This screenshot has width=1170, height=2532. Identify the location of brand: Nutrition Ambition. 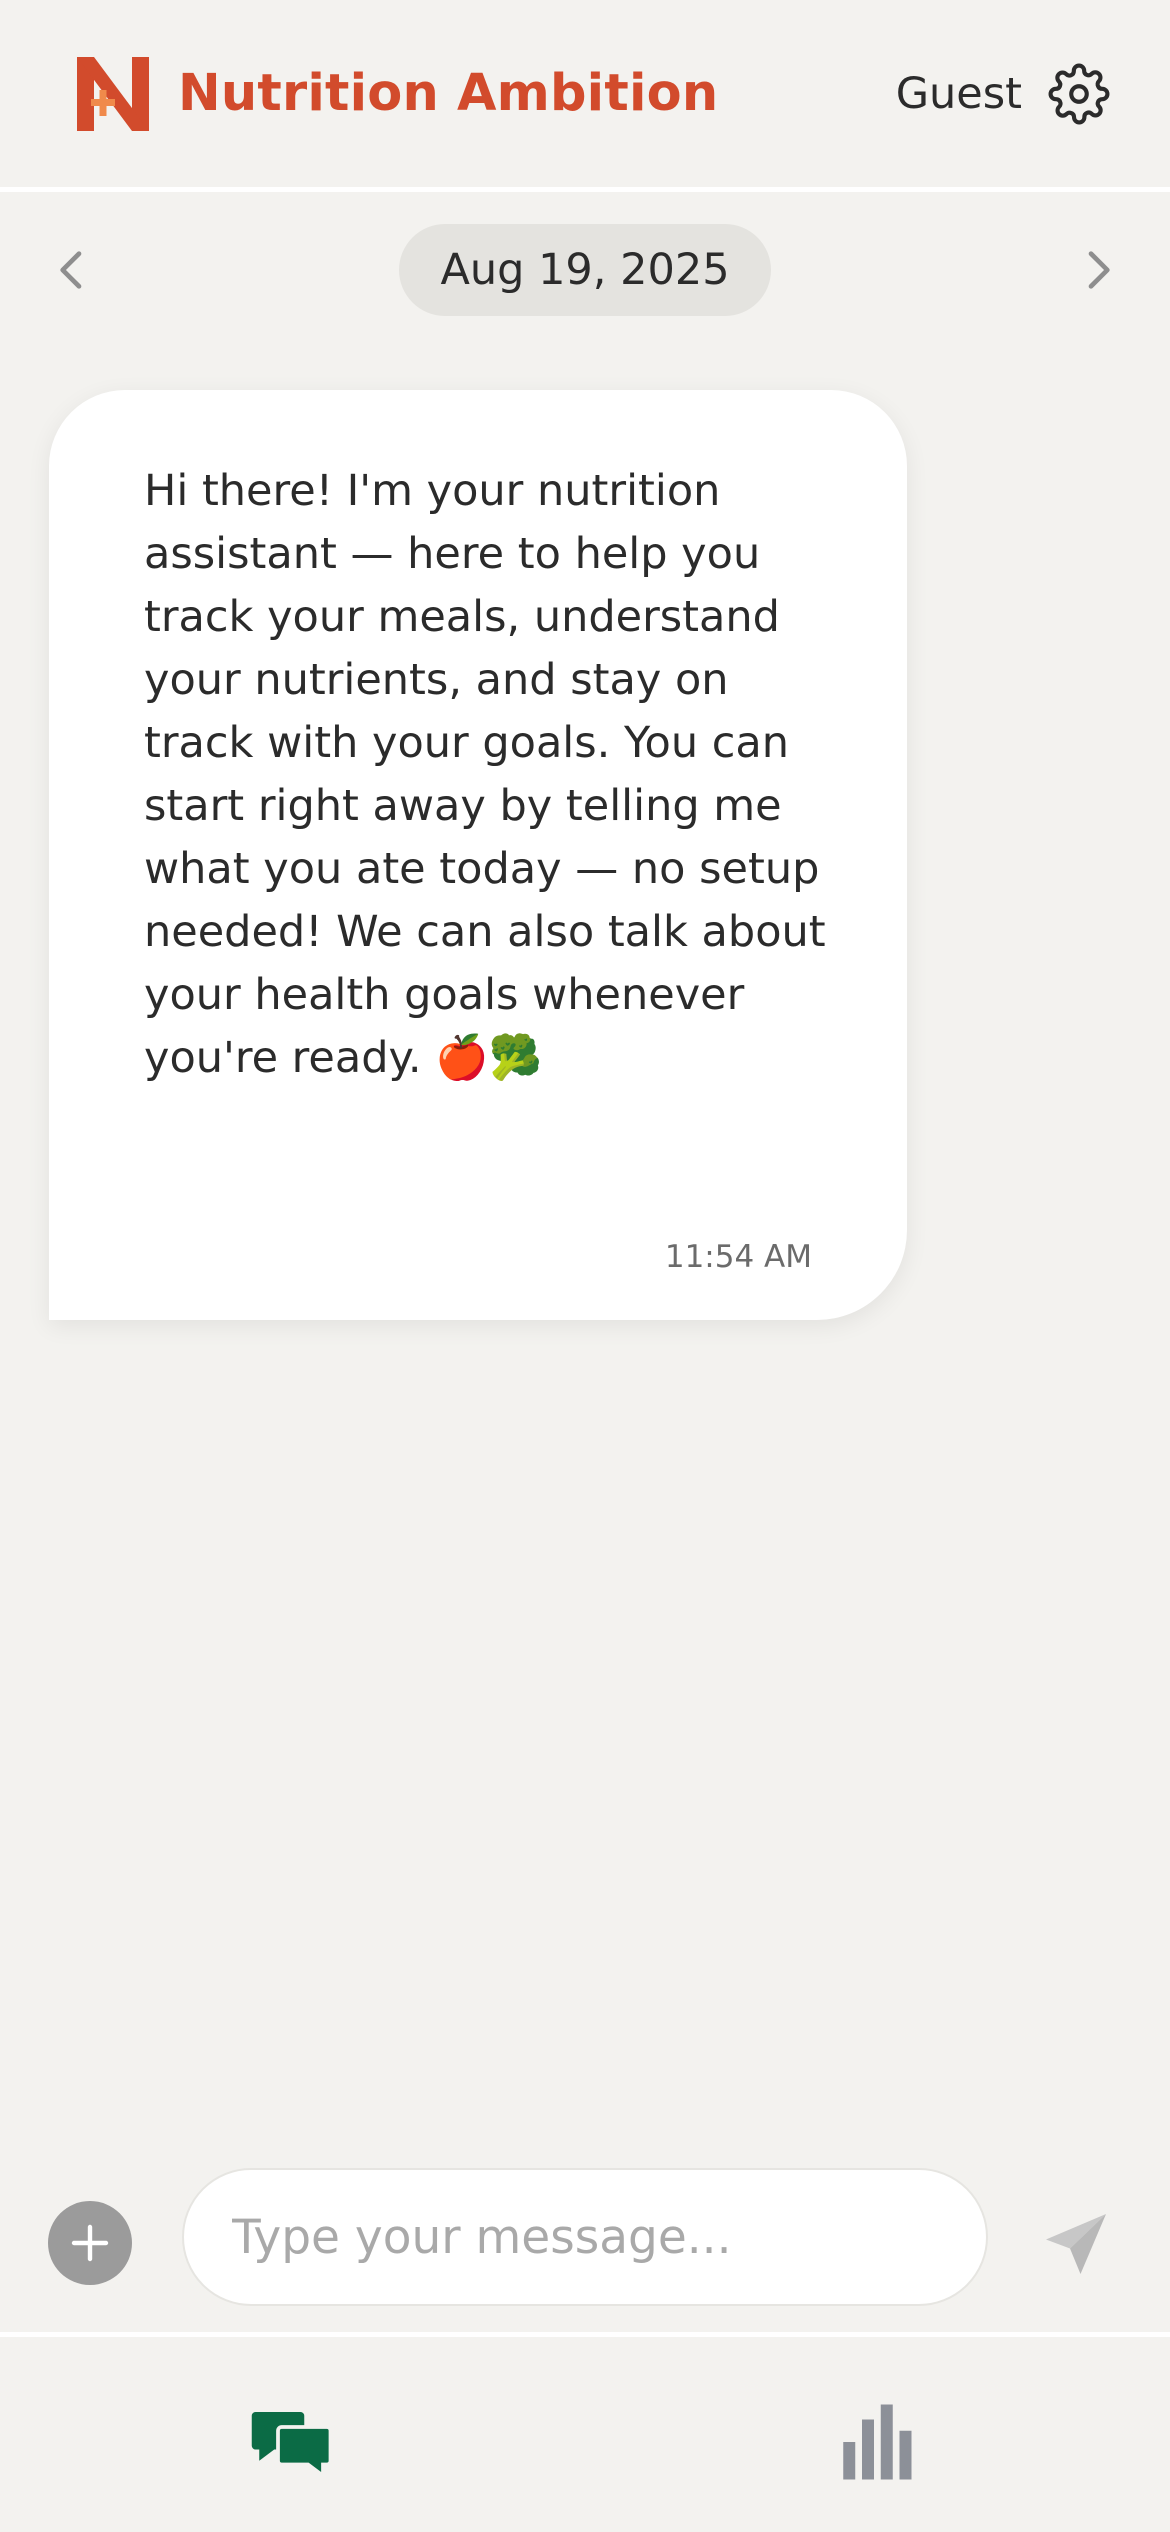
(396, 94).